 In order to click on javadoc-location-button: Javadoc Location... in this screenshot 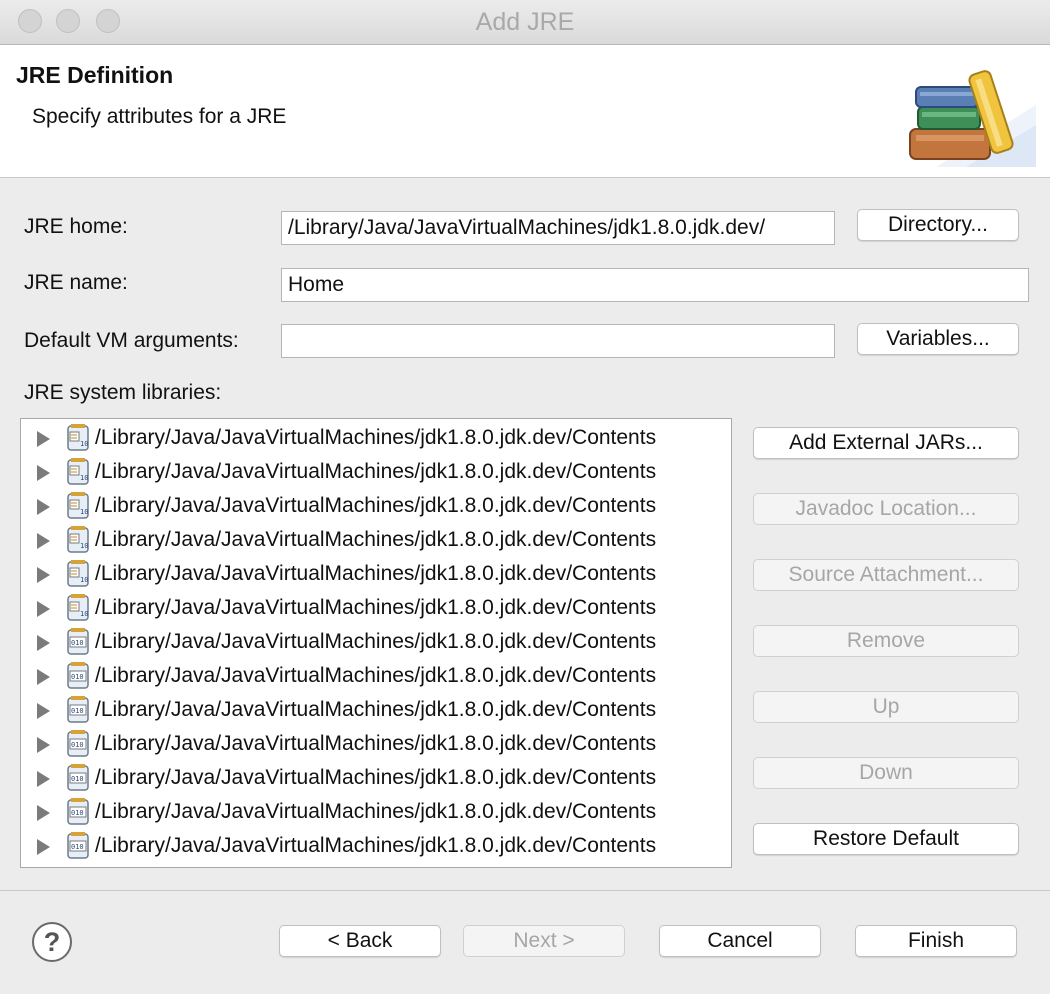, I will do `click(886, 509)`.